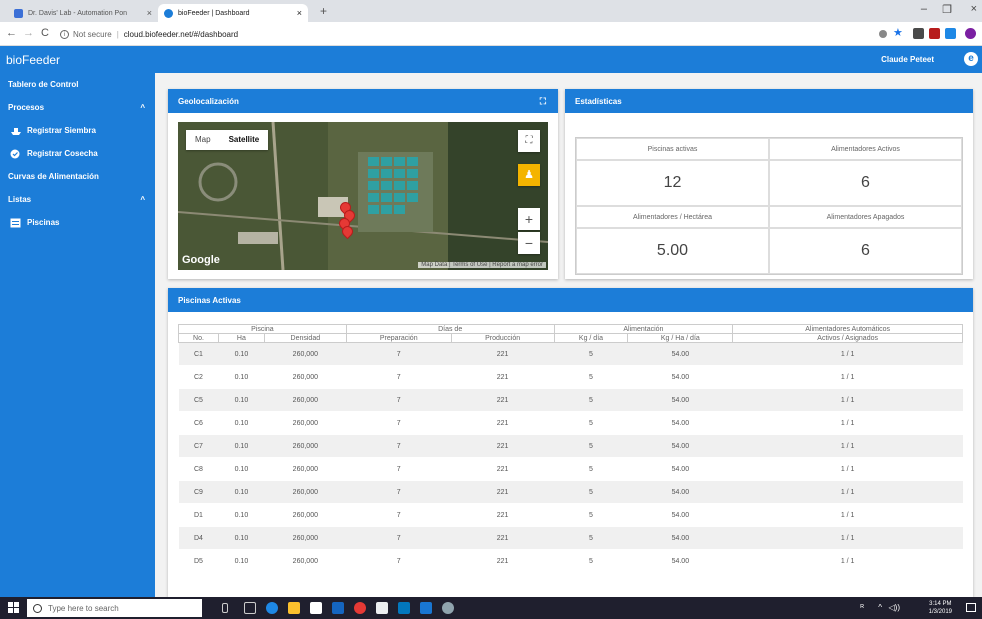 The width and height of the screenshot is (982, 619). What do you see at coordinates (43, 84) in the screenshot?
I see `sidebar-item-label: Tablero de Control` at bounding box center [43, 84].